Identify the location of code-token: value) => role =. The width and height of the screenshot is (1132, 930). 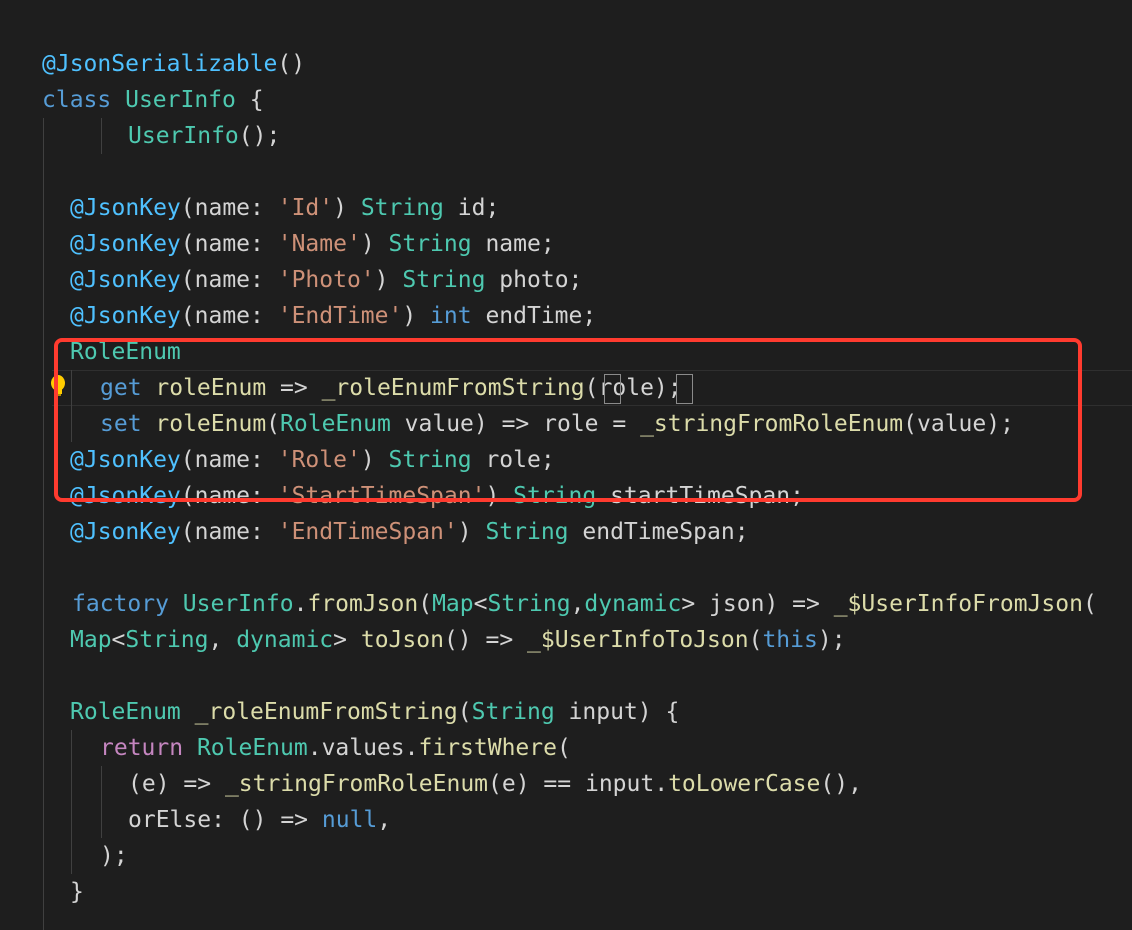
(515, 424).